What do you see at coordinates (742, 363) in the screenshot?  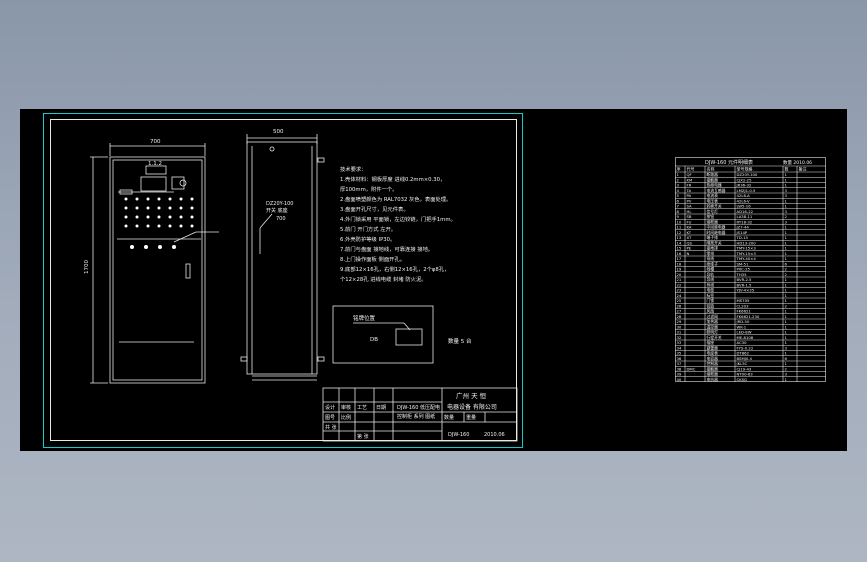 I see `bom-cell: JKL5C` at bounding box center [742, 363].